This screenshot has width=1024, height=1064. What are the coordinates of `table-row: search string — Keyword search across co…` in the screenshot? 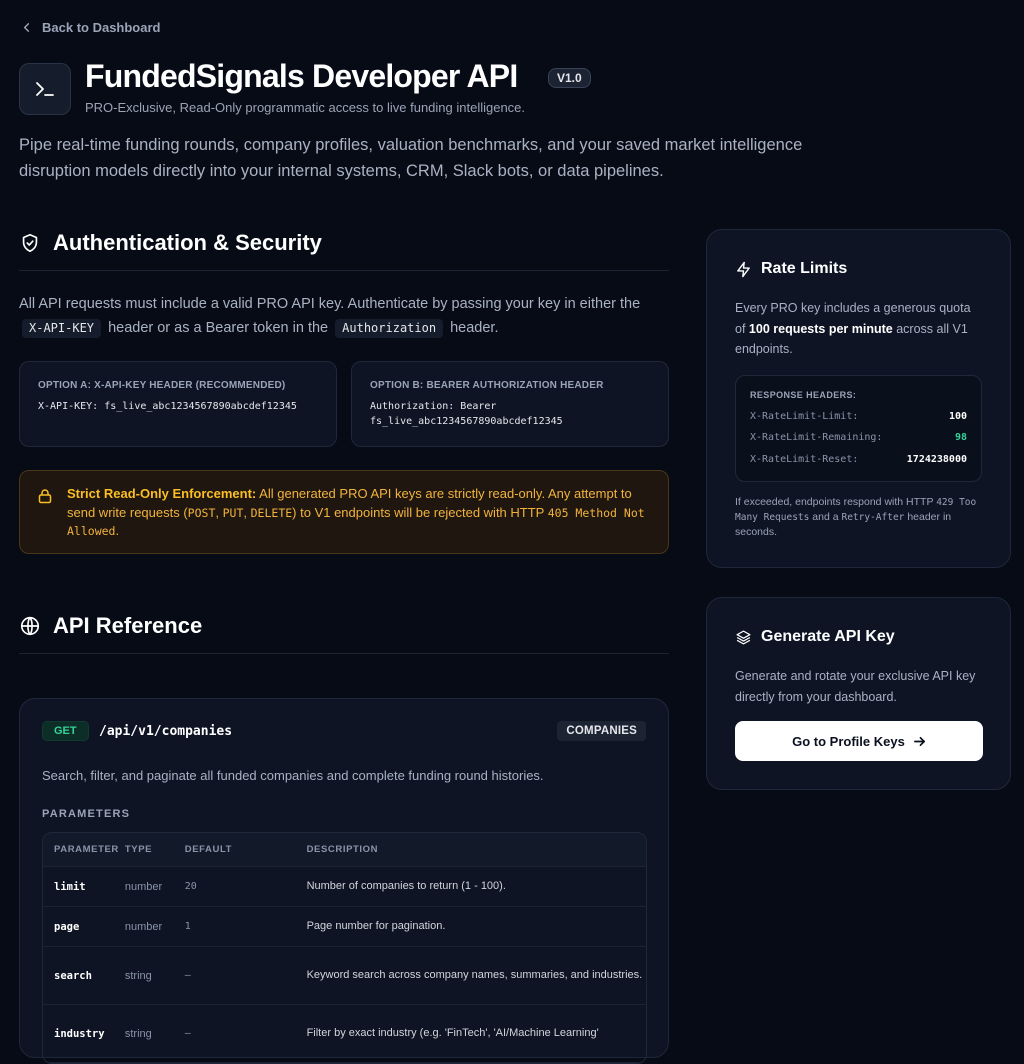 It's located at (344, 976).